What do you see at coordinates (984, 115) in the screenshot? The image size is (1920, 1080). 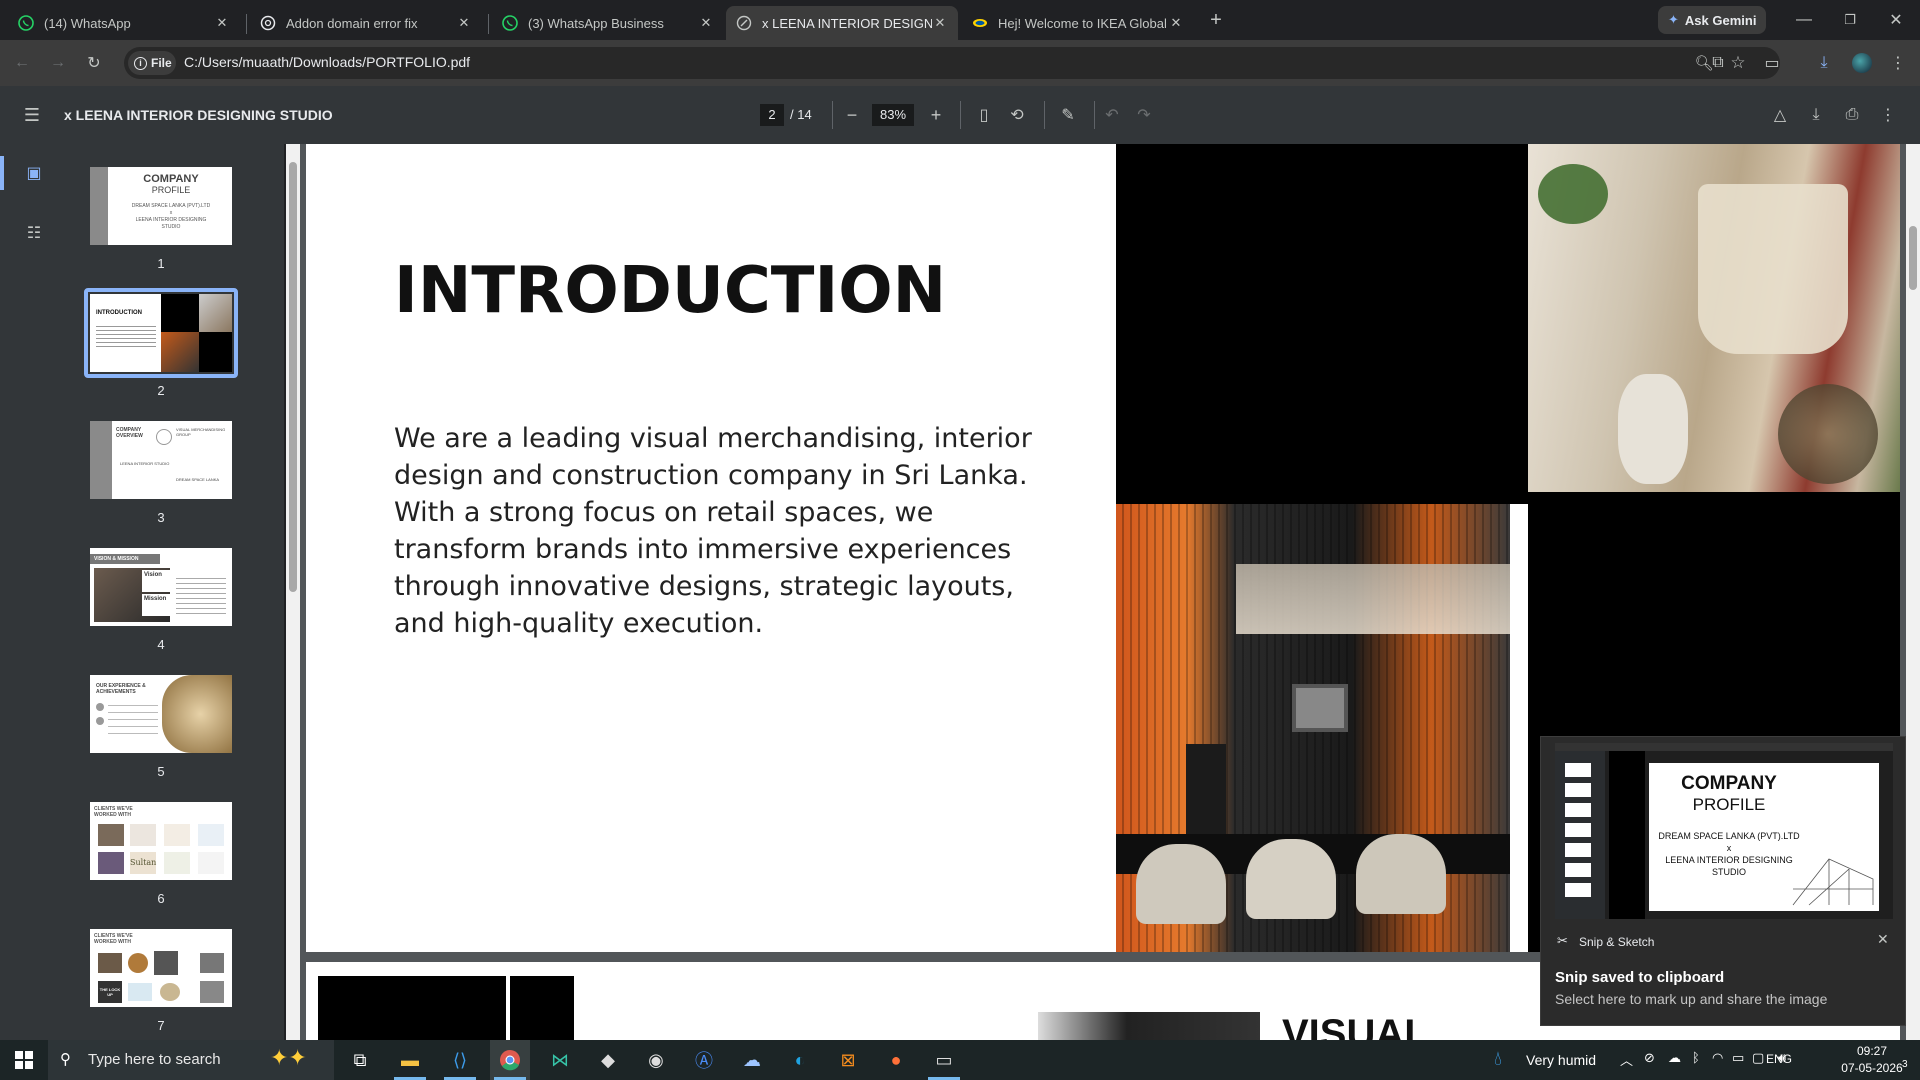 I see `fit-page-icon: ▯` at bounding box center [984, 115].